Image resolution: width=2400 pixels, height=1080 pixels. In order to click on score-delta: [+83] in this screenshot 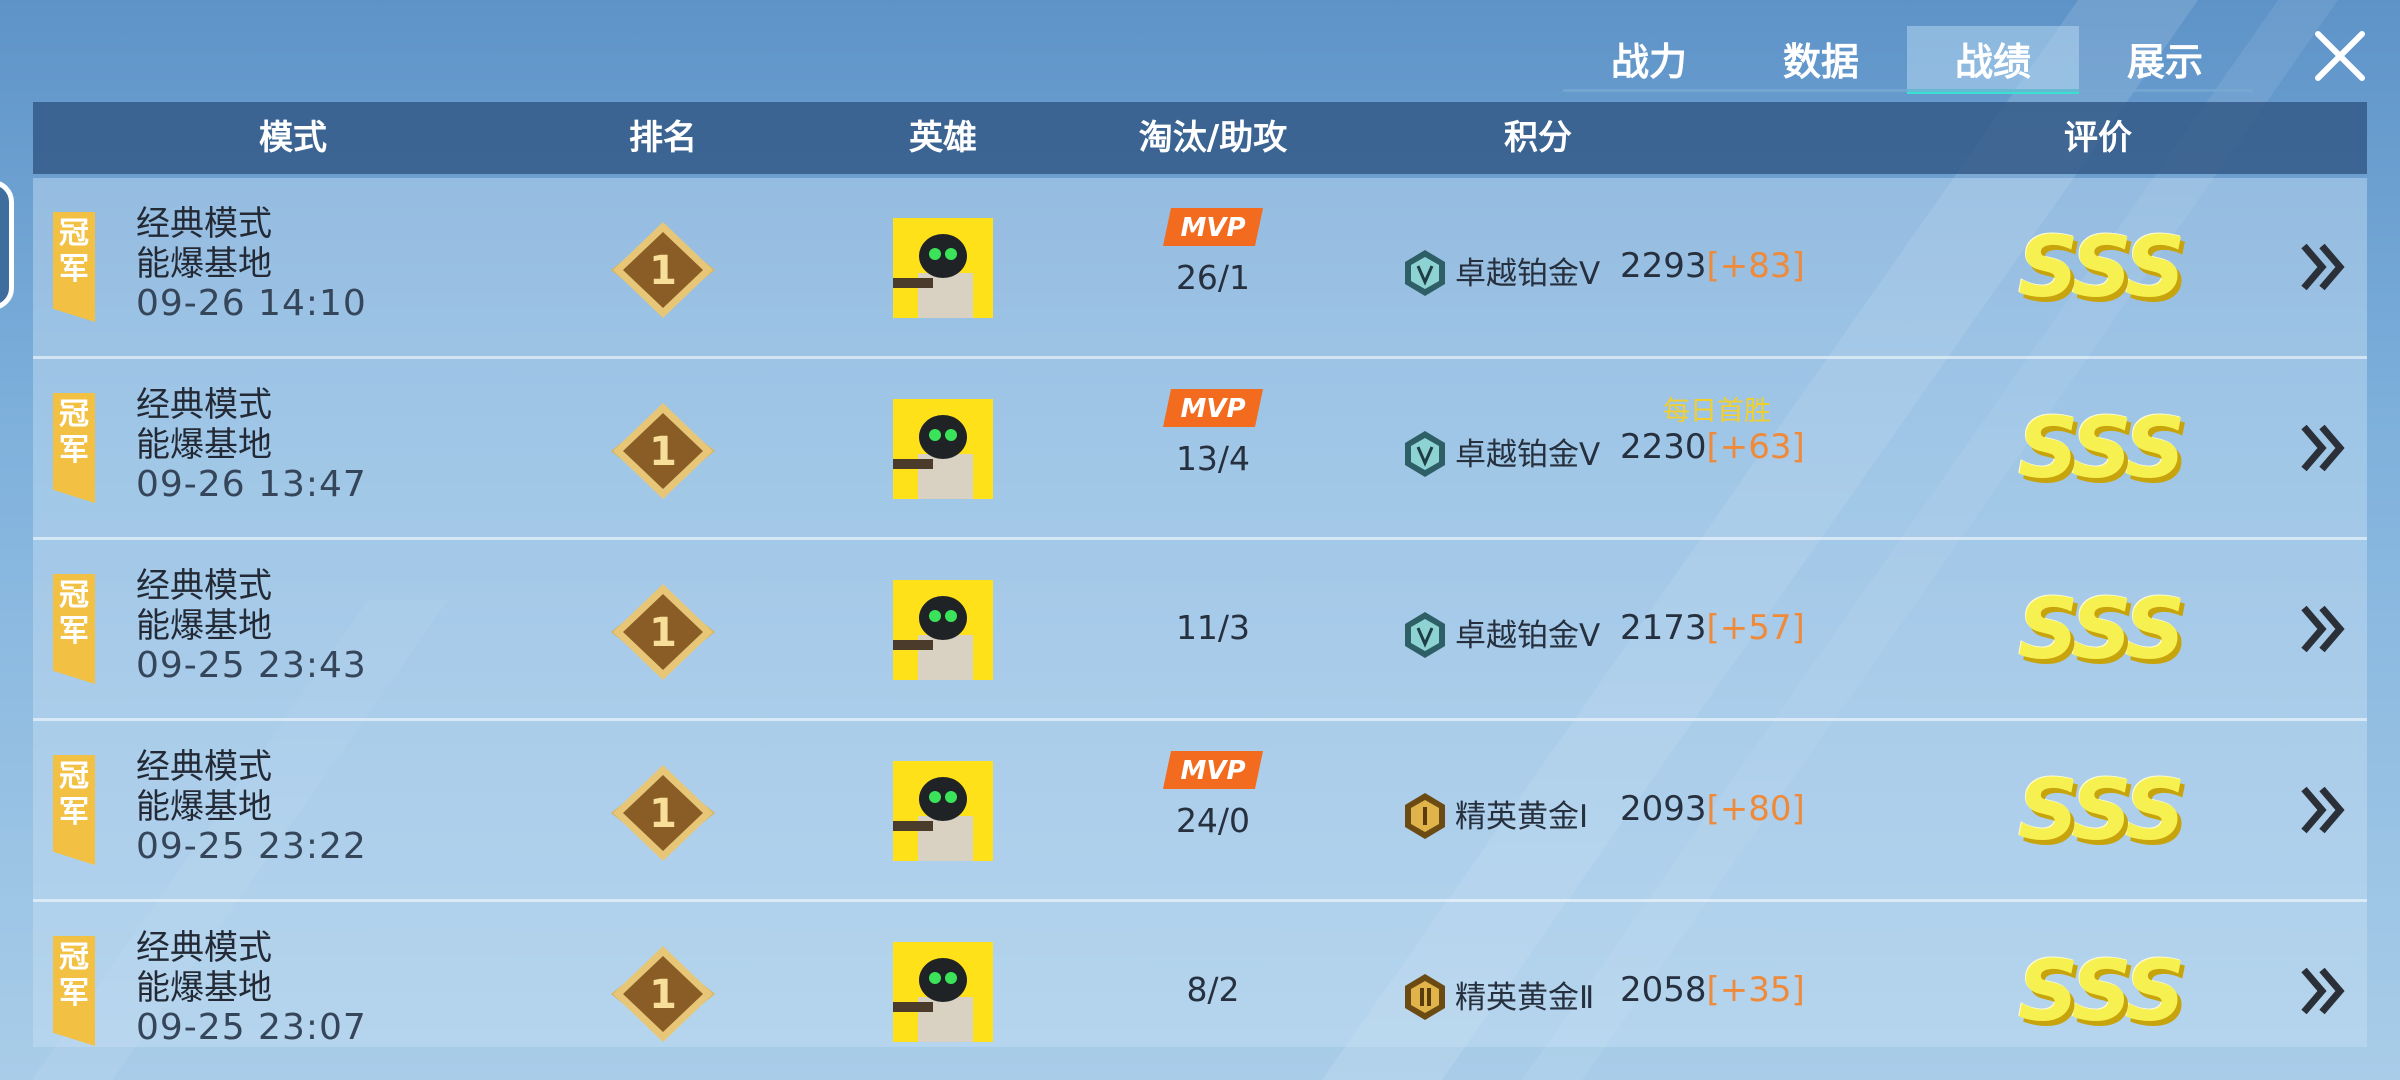, I will do `click(1755, 266)`.